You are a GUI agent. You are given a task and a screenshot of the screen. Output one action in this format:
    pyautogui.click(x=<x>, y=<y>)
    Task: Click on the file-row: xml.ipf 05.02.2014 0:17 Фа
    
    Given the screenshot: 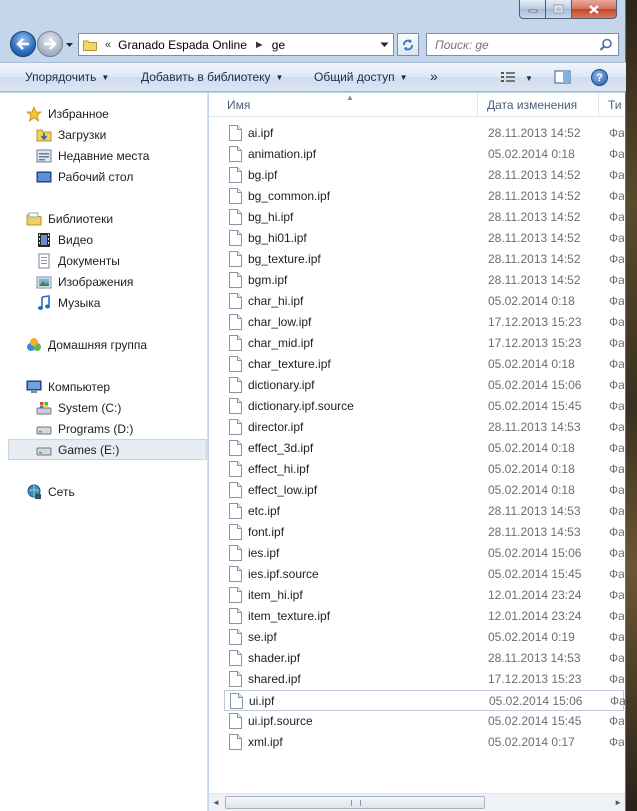 What is the action you would take?
    pyautogui.click(x=424, y=742)
    